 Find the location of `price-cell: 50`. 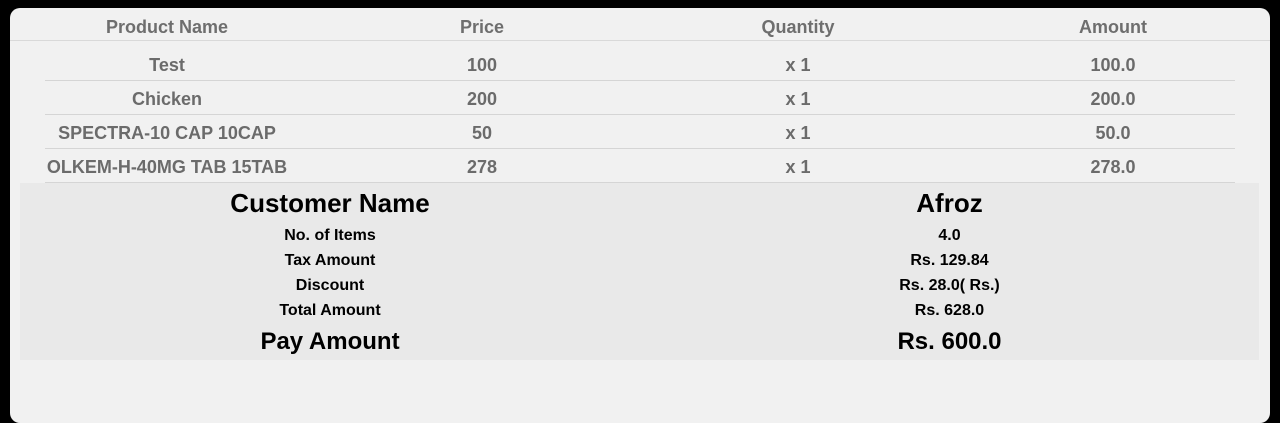

price-cell: 50 is located at coordinates (482, 133).